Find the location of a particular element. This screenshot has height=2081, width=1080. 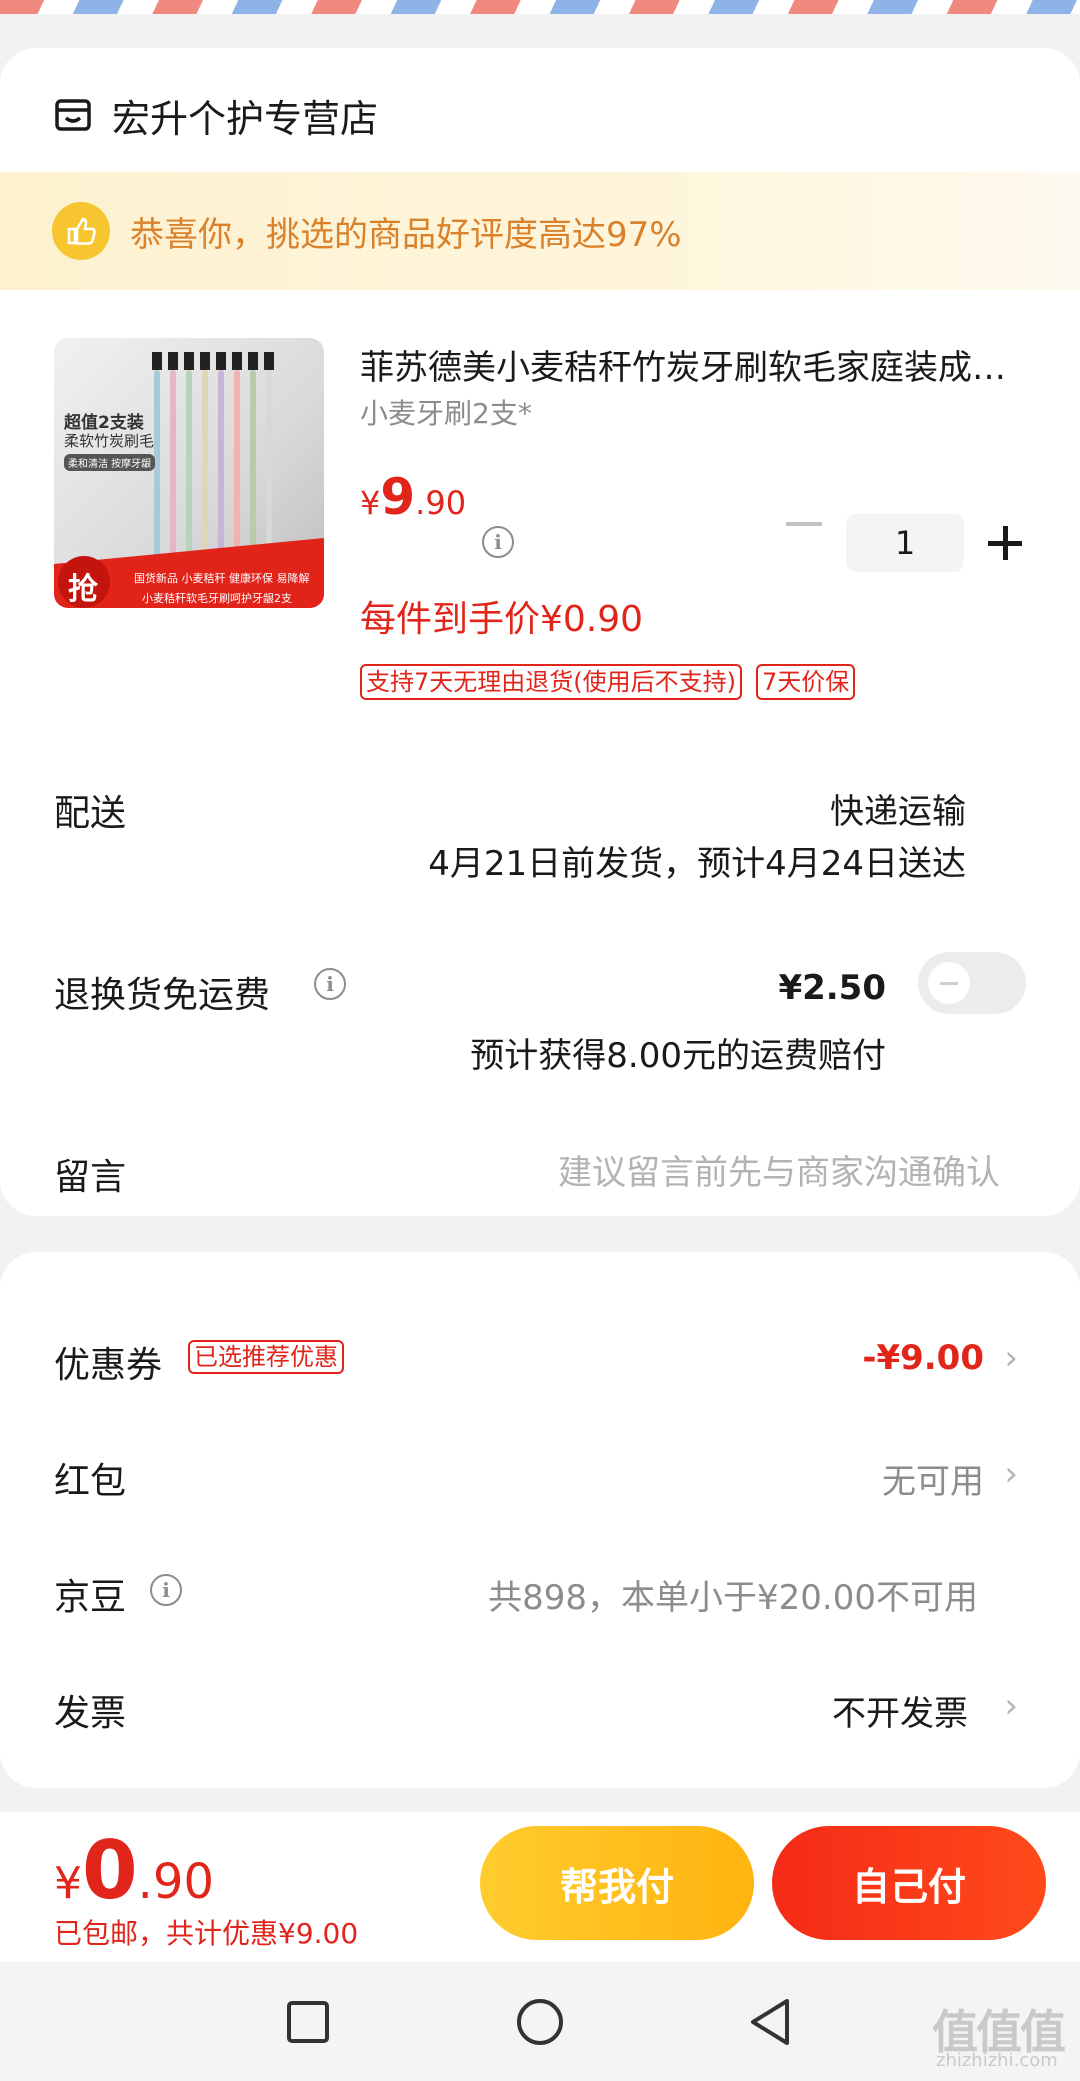

back-button is located at coordinates (770, 2022).